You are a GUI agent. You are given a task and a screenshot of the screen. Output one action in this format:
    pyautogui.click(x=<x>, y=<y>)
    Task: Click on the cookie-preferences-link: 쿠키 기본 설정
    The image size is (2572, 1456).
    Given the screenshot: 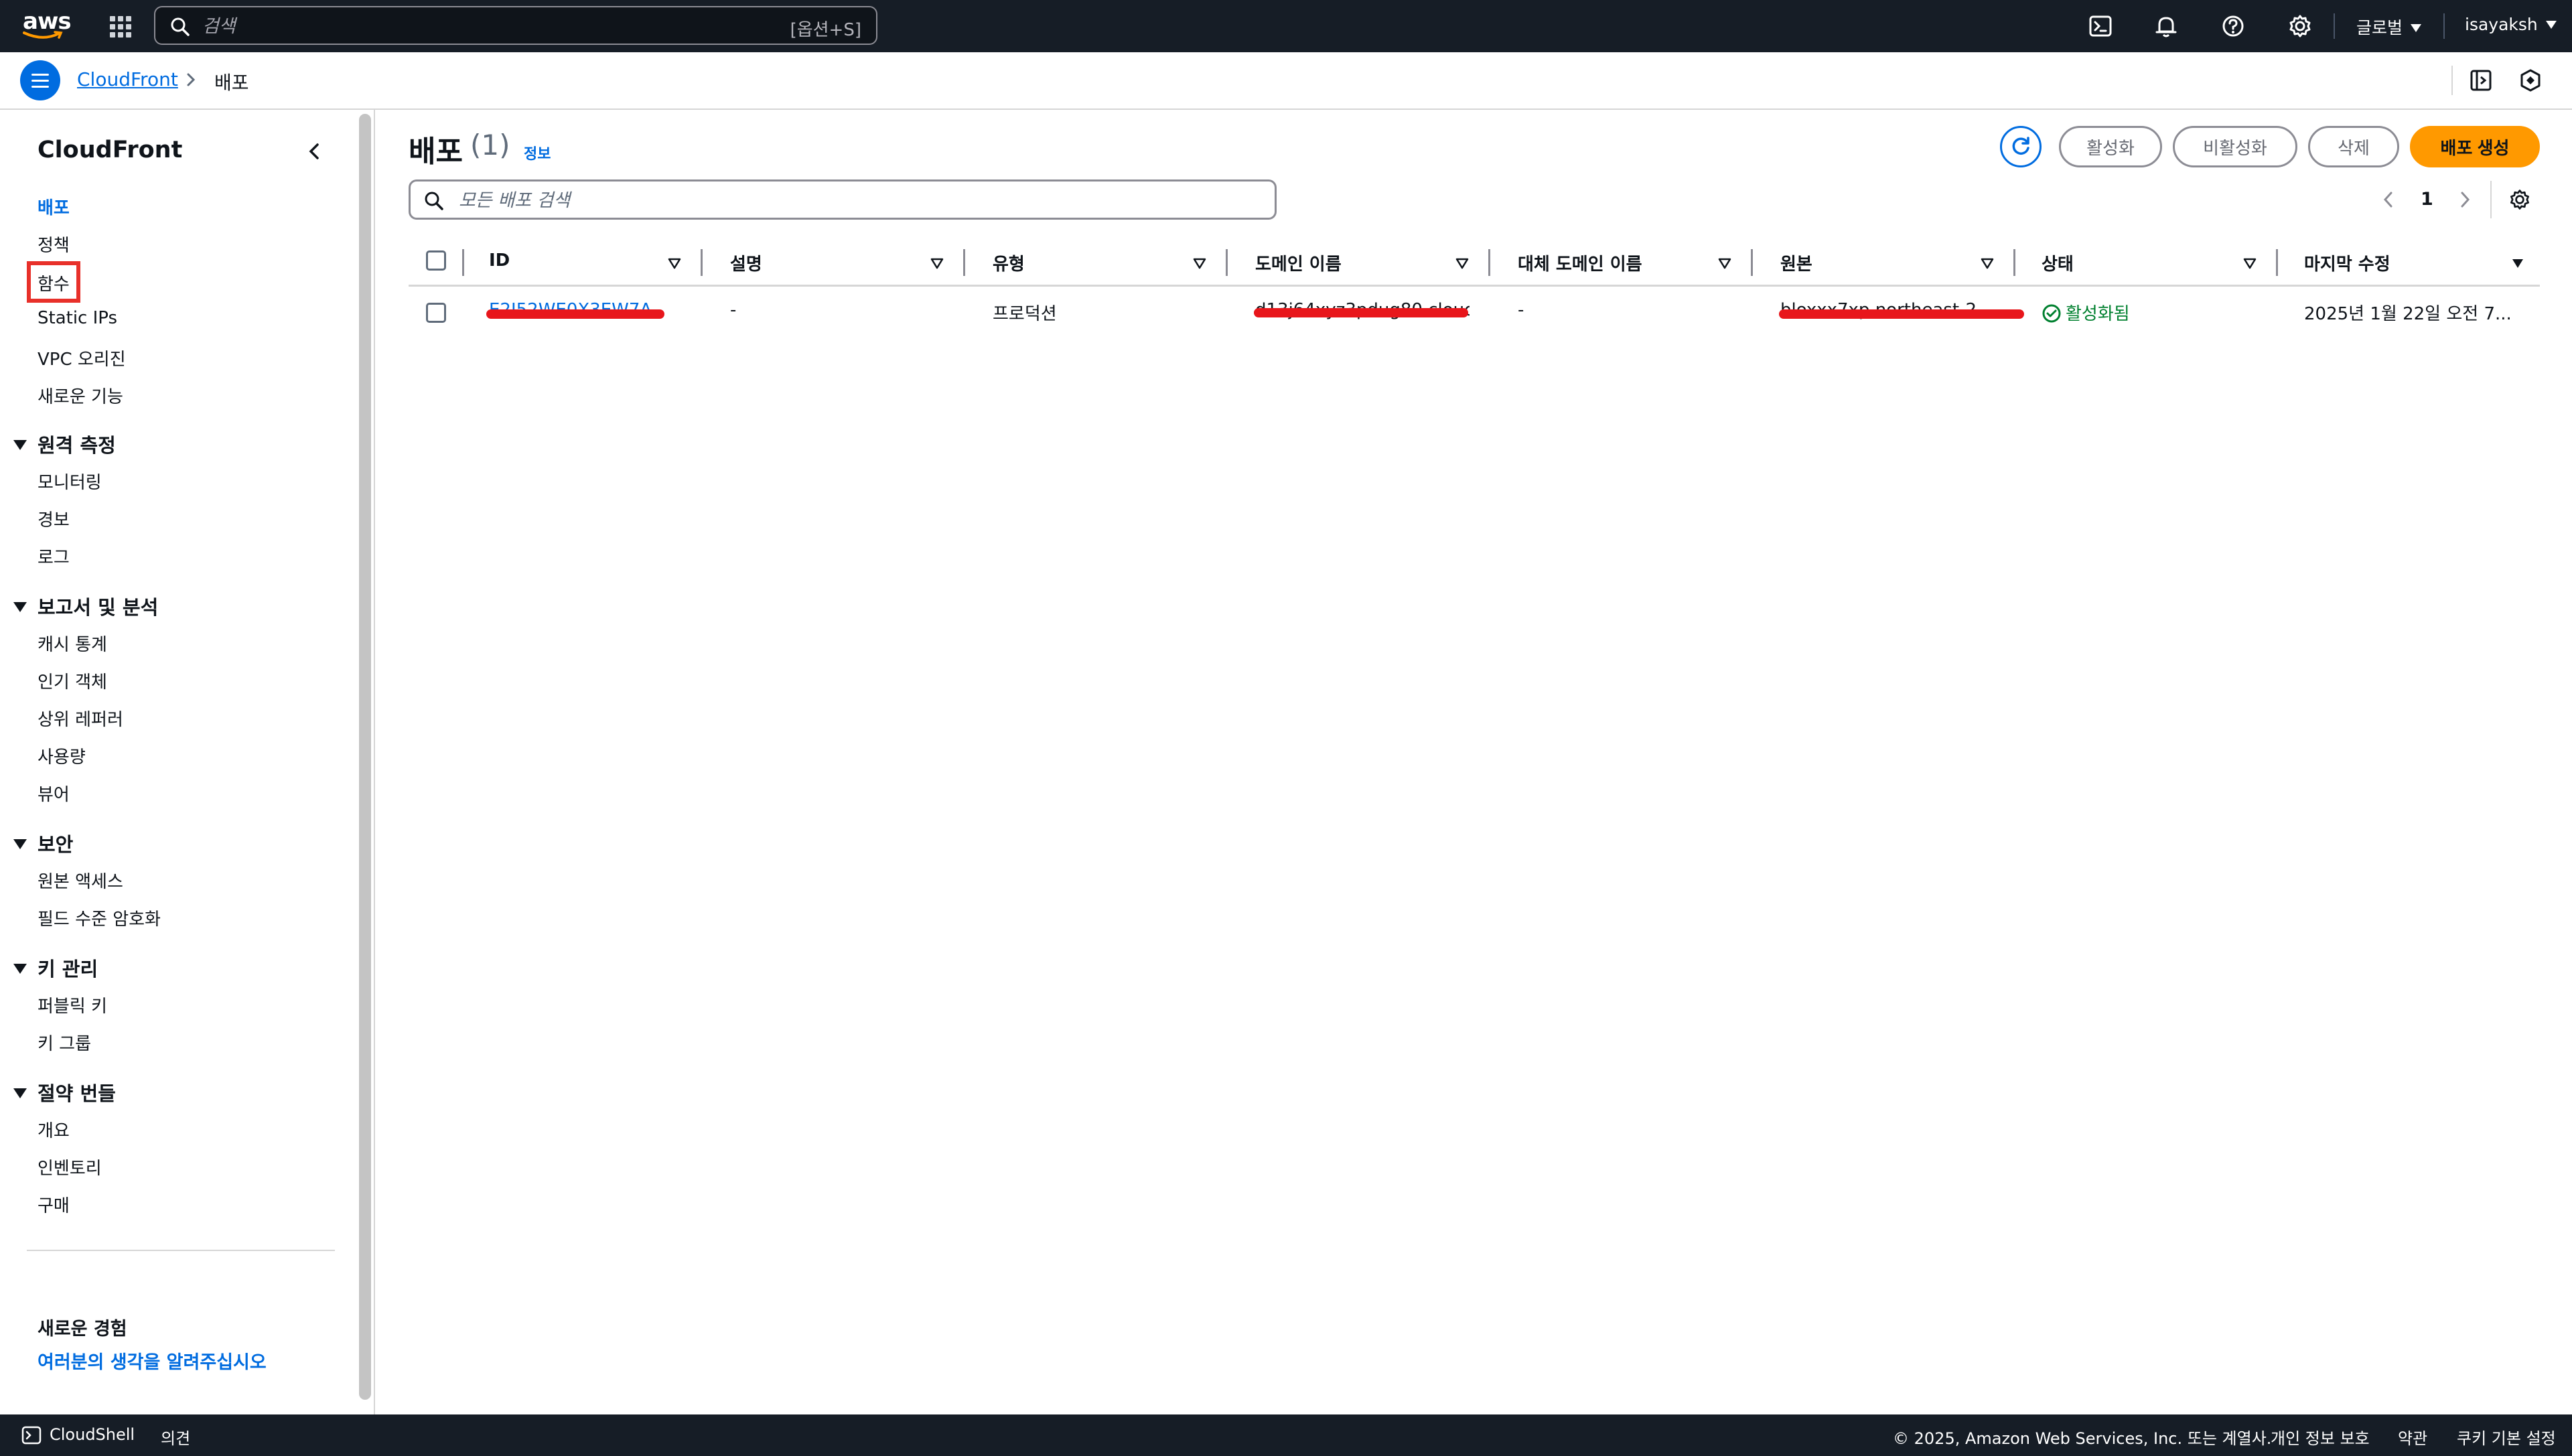 What is the action you would take?
    pyautogui.click(x=2506, y=1437)
    